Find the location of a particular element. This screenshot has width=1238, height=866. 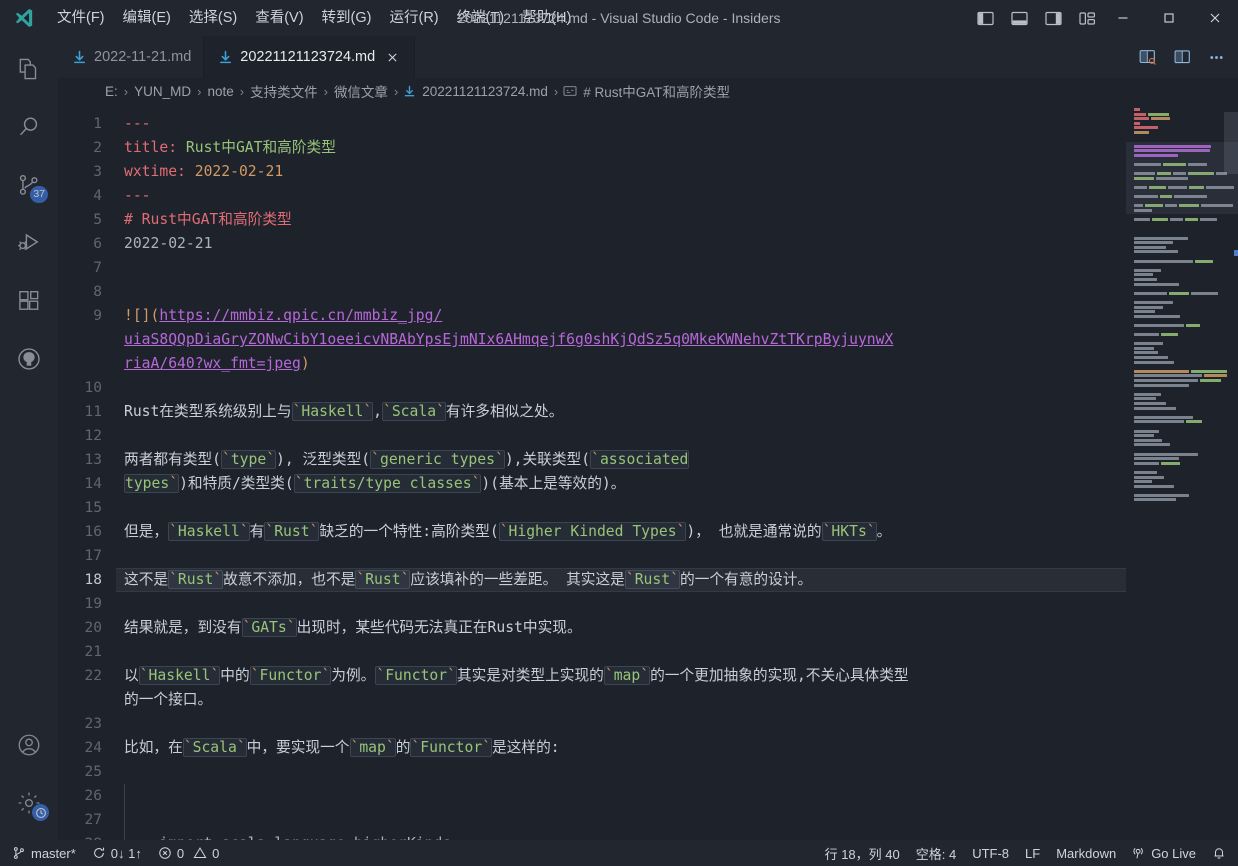

editor-vertical-scrollbar is located at coordinates (1231, 472).